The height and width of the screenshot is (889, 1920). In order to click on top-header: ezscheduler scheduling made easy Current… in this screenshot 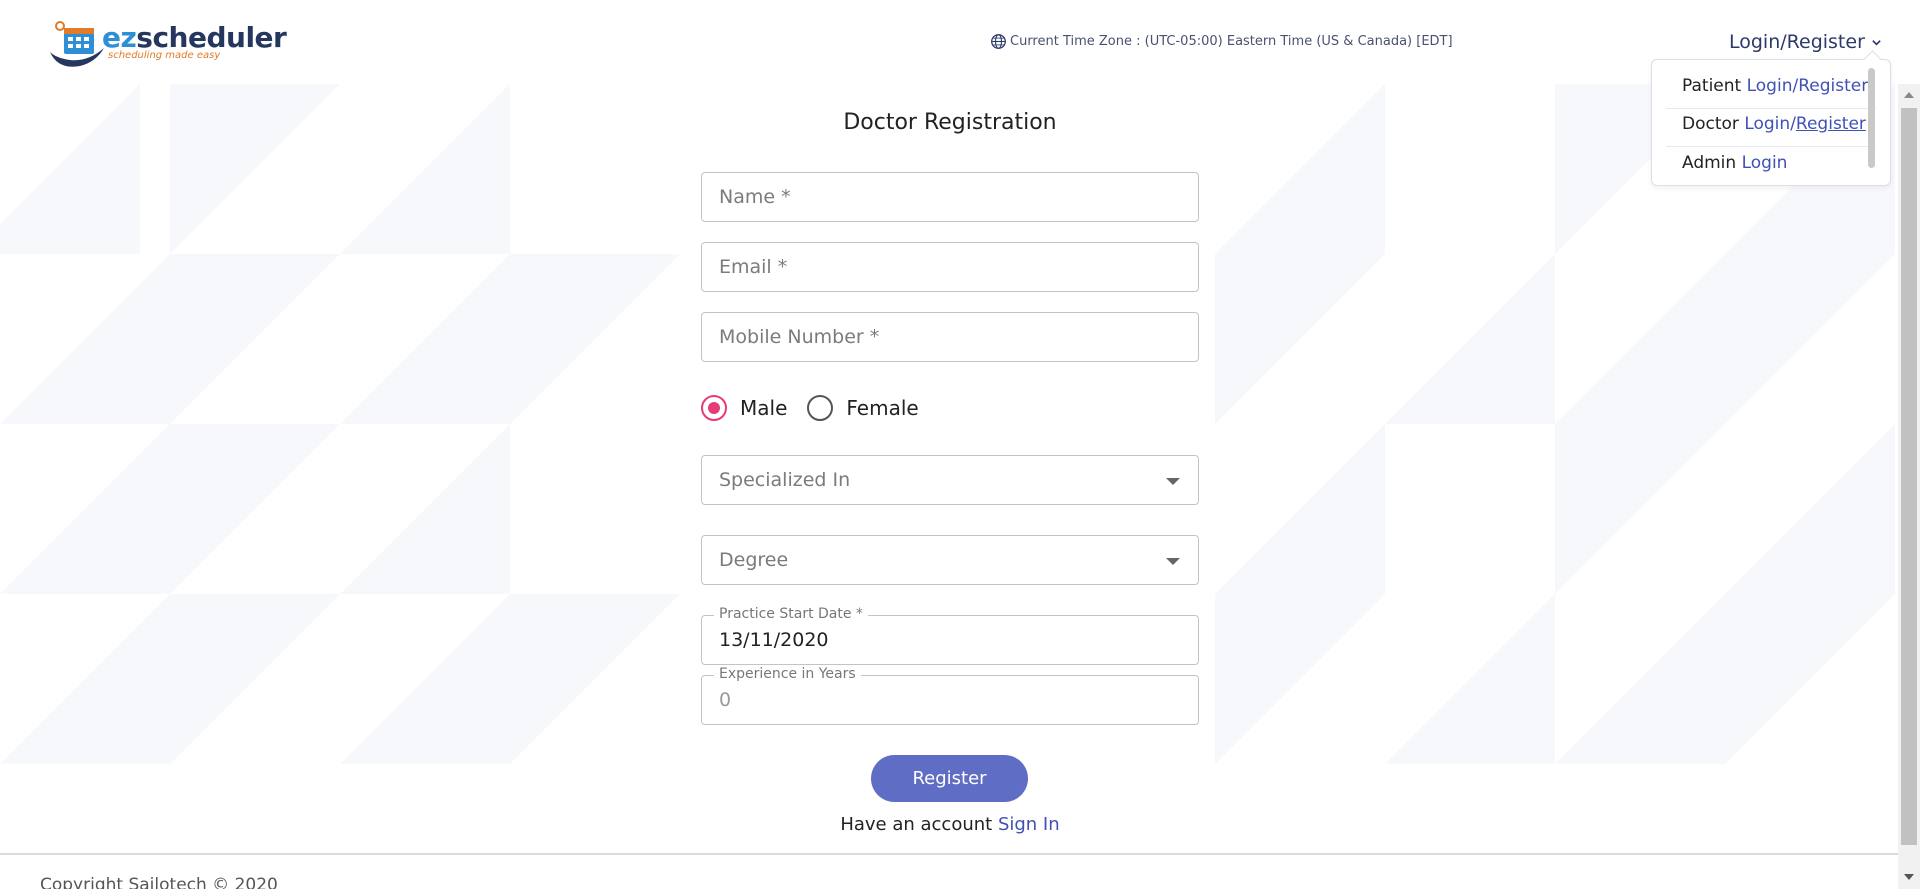, I will do `click(960, 42)`.